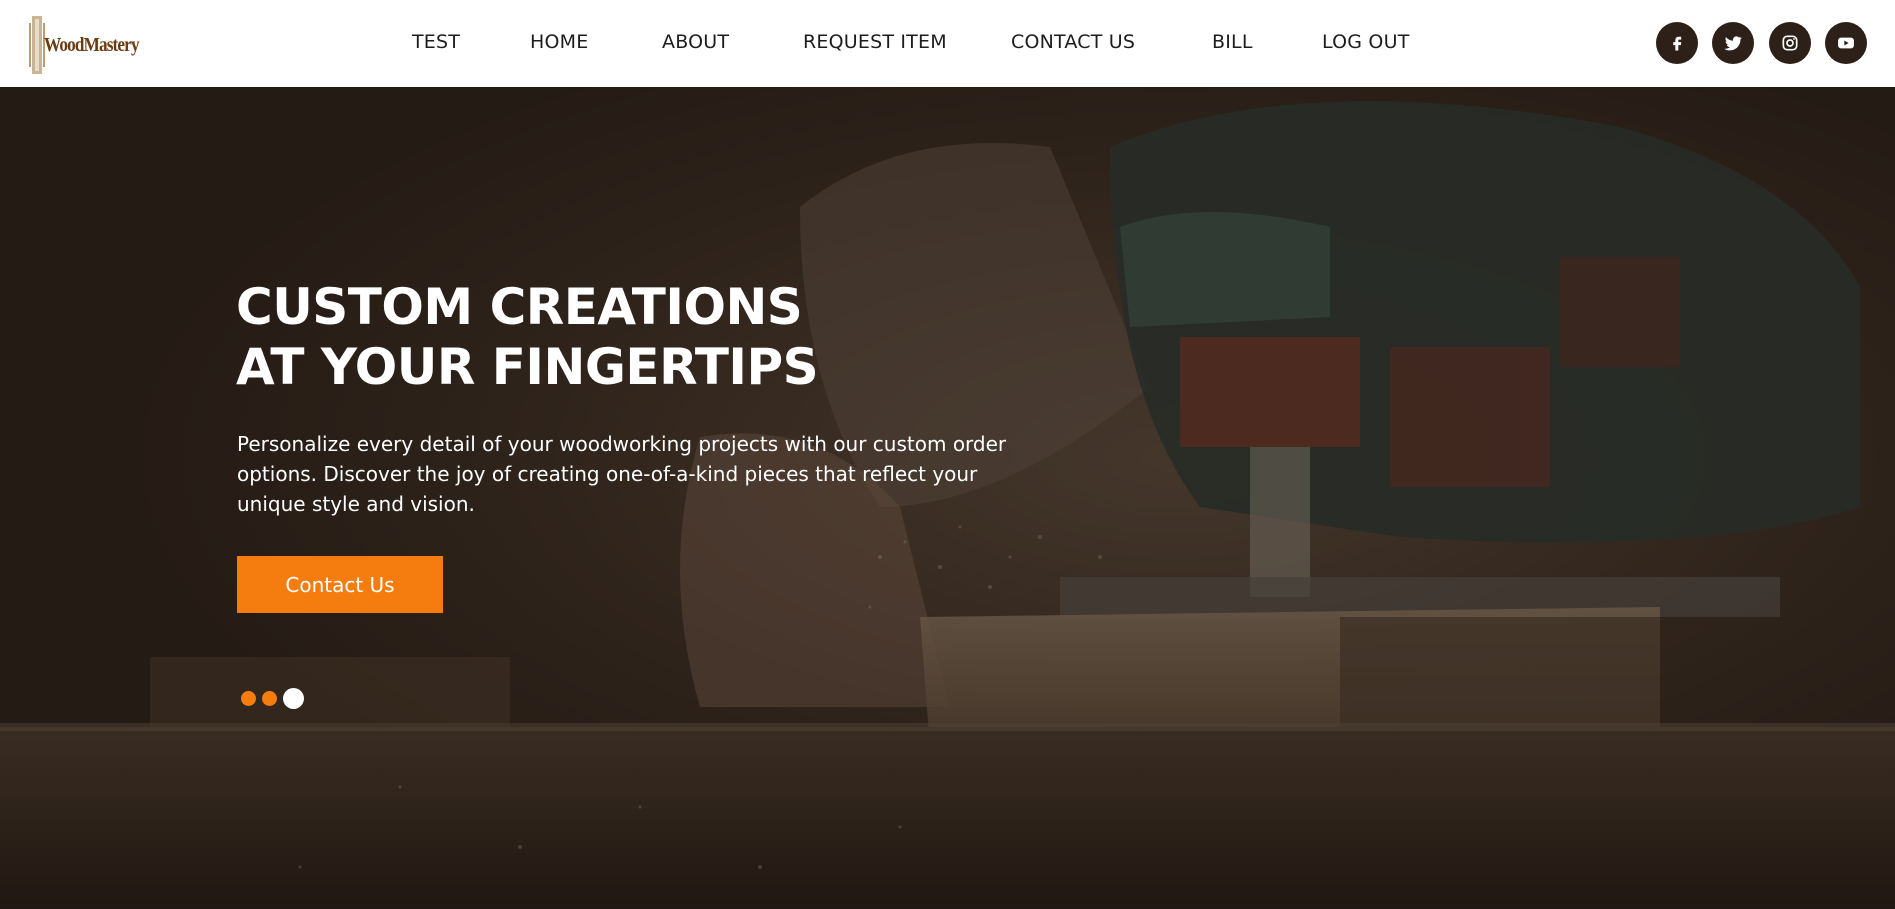  What do you see at coordinates (875, 42) in the screenshot?
I see `nav-item-request-item: REQUEST ITEM` at bounding box center [875, 42].